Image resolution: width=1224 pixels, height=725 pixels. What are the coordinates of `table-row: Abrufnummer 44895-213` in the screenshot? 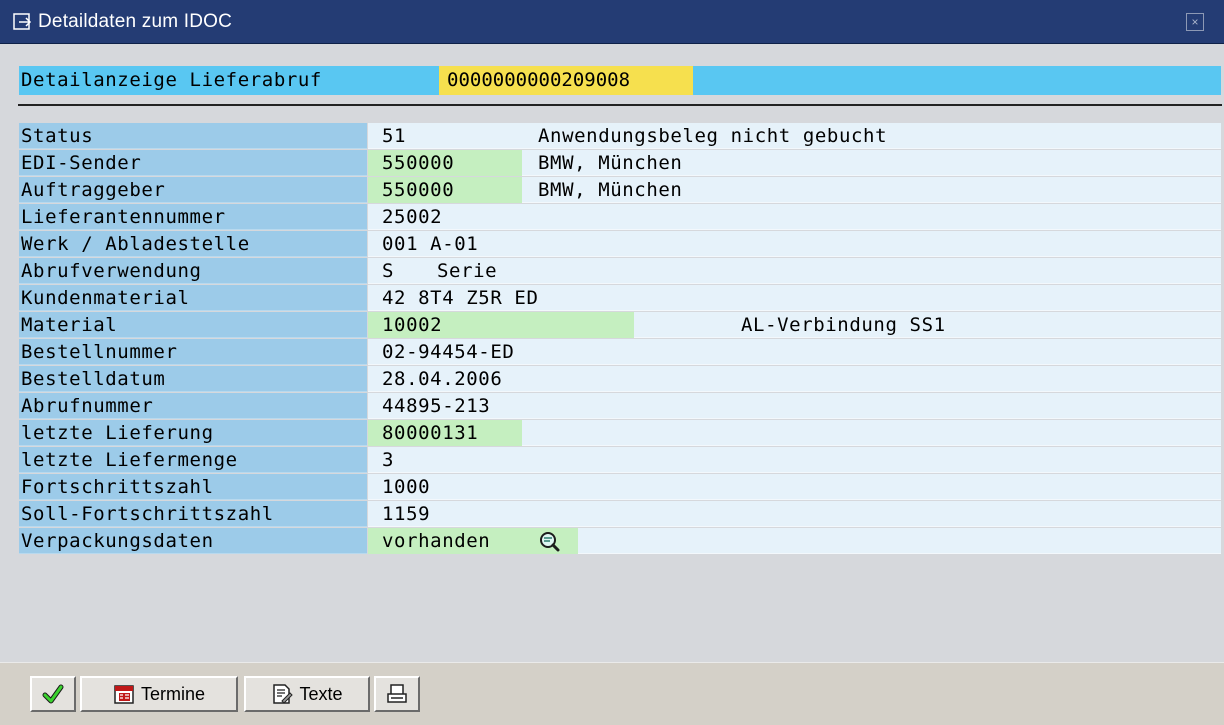 It's located at (620, 406).